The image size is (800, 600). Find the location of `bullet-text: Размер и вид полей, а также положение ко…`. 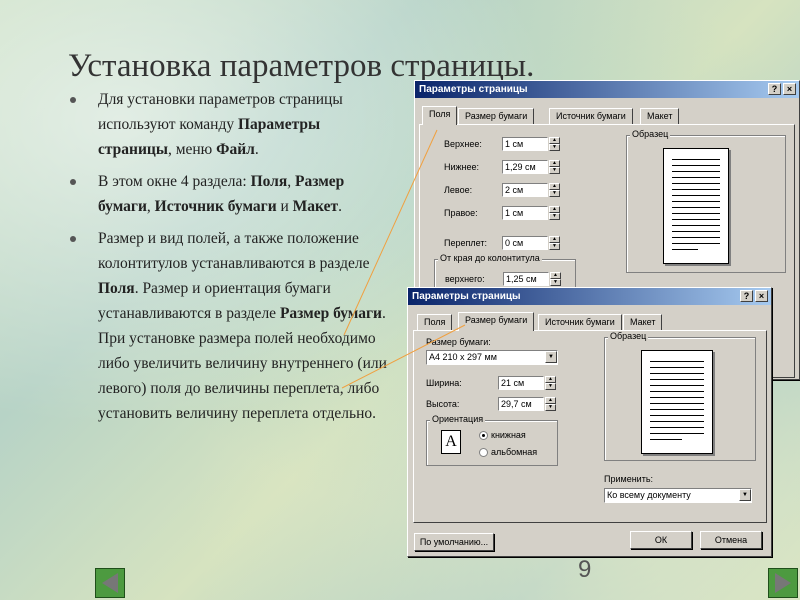

bullet-text: Размер и вид полей, а также положение ко… is located at coordinates (242, 326).